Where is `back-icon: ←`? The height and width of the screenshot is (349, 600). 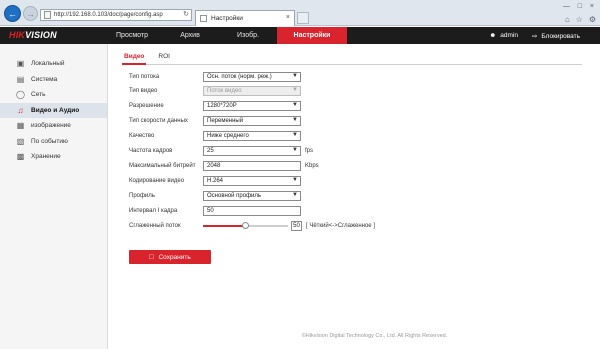
back-icon: ← is located at coordinates (12, 13).